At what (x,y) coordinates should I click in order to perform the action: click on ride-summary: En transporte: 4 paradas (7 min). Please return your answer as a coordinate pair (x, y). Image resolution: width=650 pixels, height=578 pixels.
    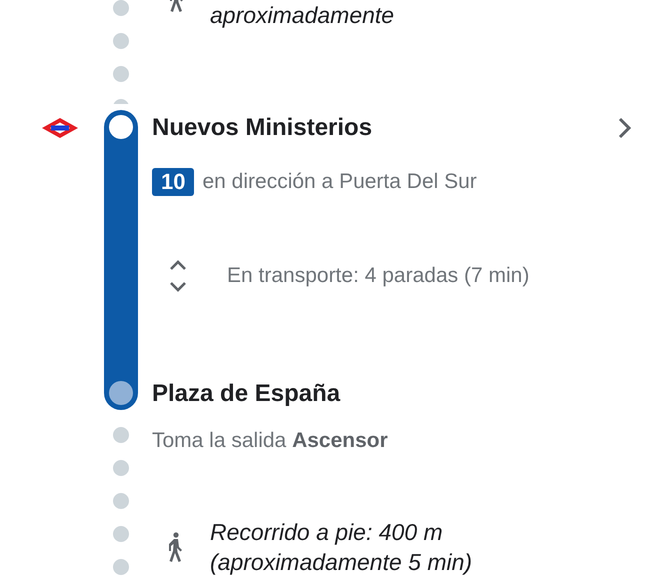
    Looking at the image, I should click on (378, 276).